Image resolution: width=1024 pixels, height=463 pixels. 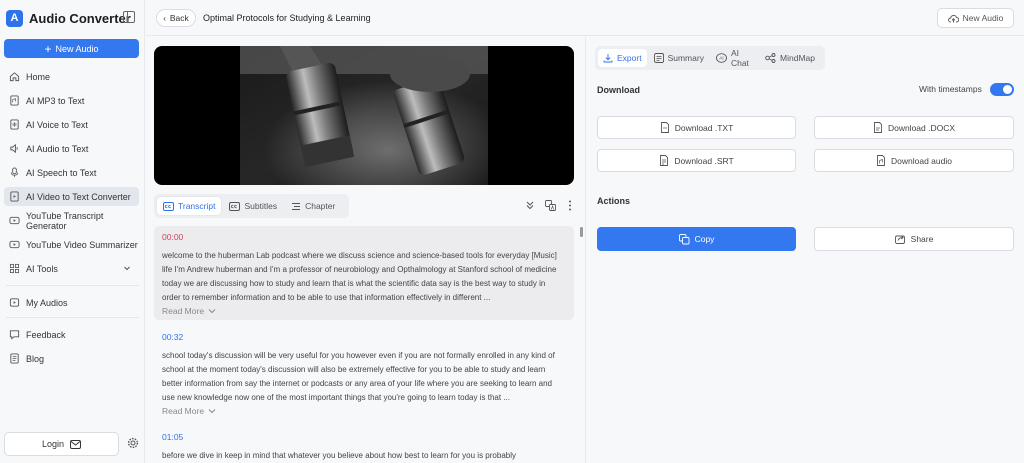 What do you see at coordinates (696, 127) in the screenshot?
I see `download-txt-button: Download .TXT` at bounding box center [696, 127].